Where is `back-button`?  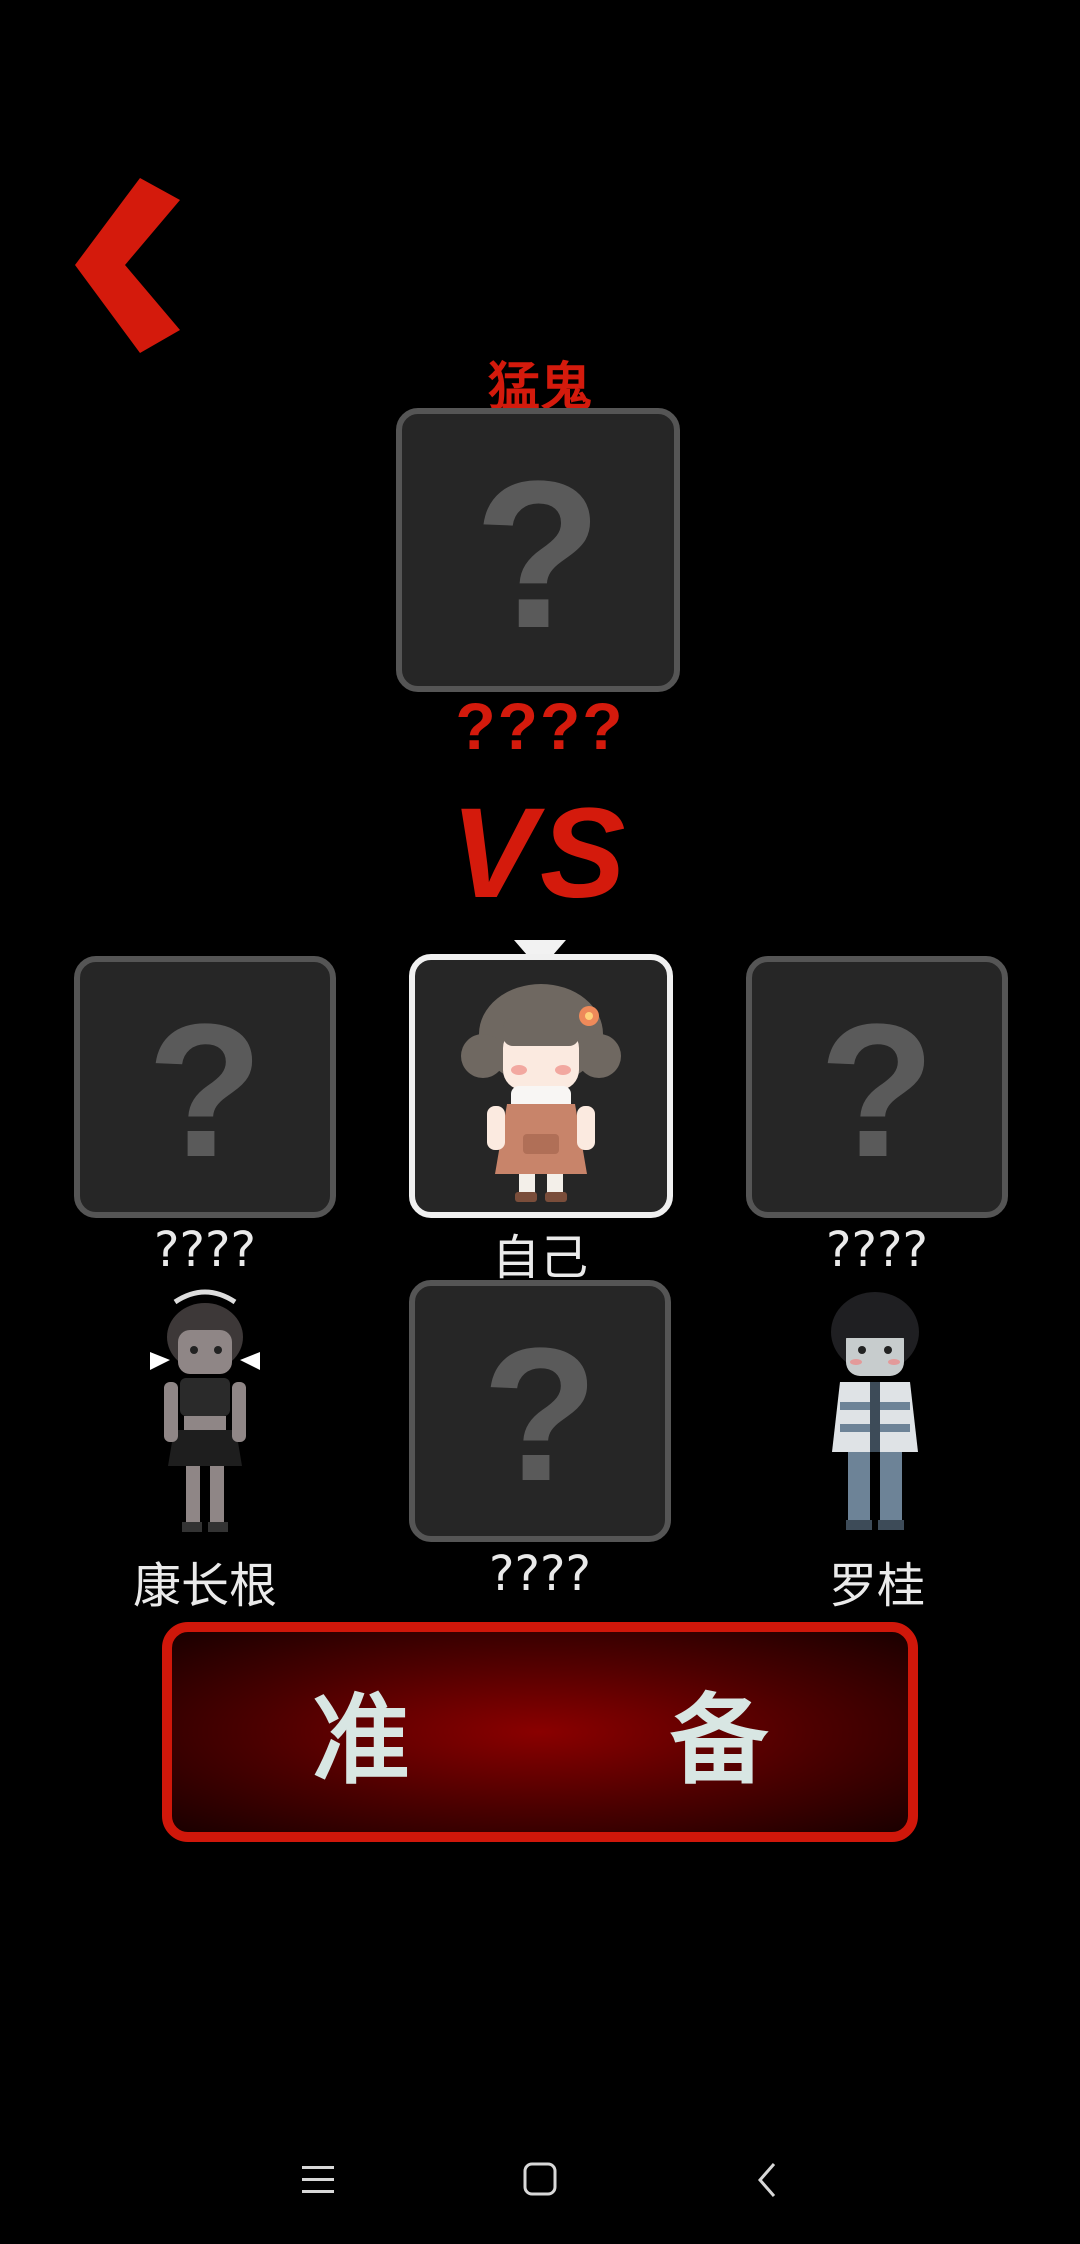 back-button is located at coordinates (130, 265).